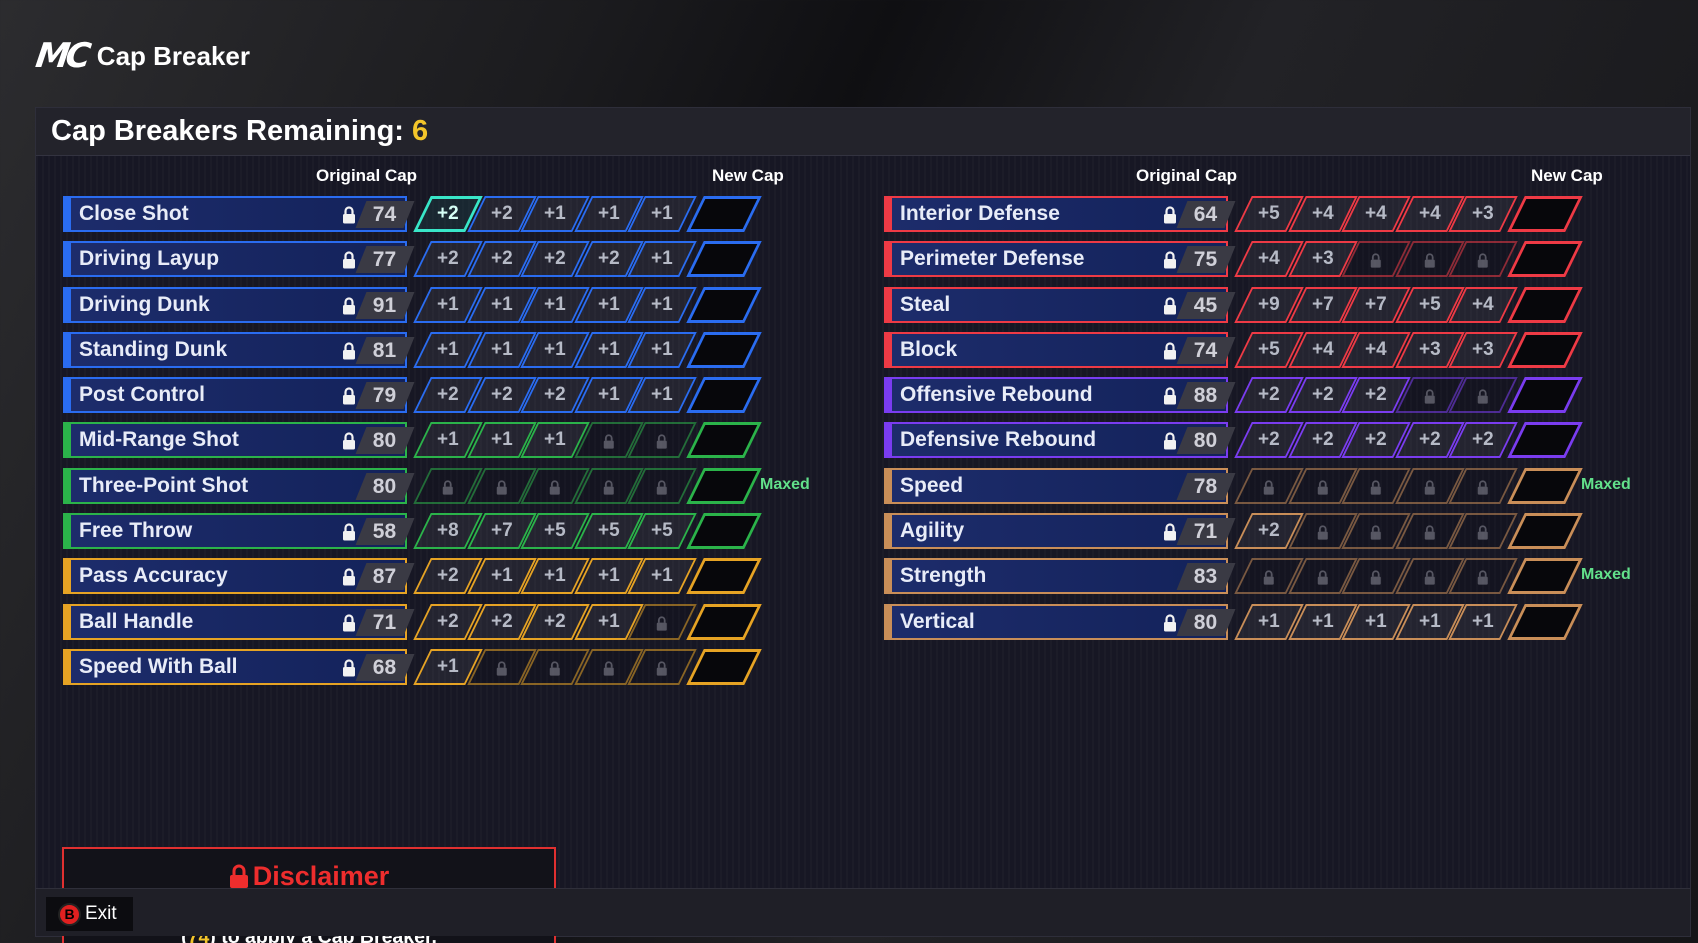 The height and width of the screenshot is (943, 1698). I want to click on attribute-name: Mid-Range Shot, so click(159, 440).